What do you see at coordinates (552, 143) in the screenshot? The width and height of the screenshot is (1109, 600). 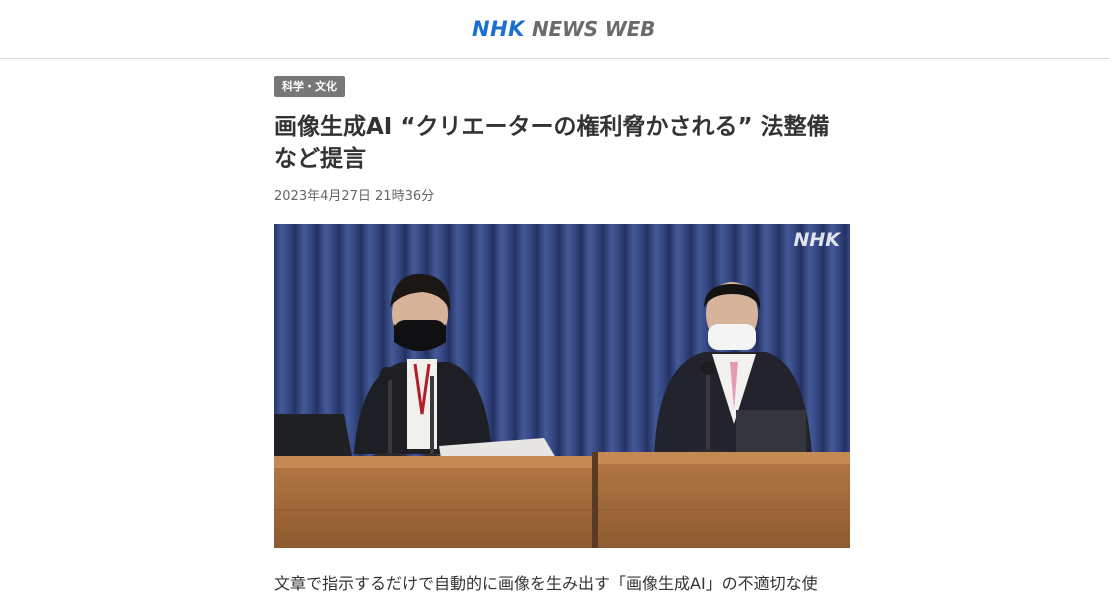 I see `article-title: 画像生成AI “クリエーターの権利脅かされる” 法整備など提言` at bounding box center [552, 143].